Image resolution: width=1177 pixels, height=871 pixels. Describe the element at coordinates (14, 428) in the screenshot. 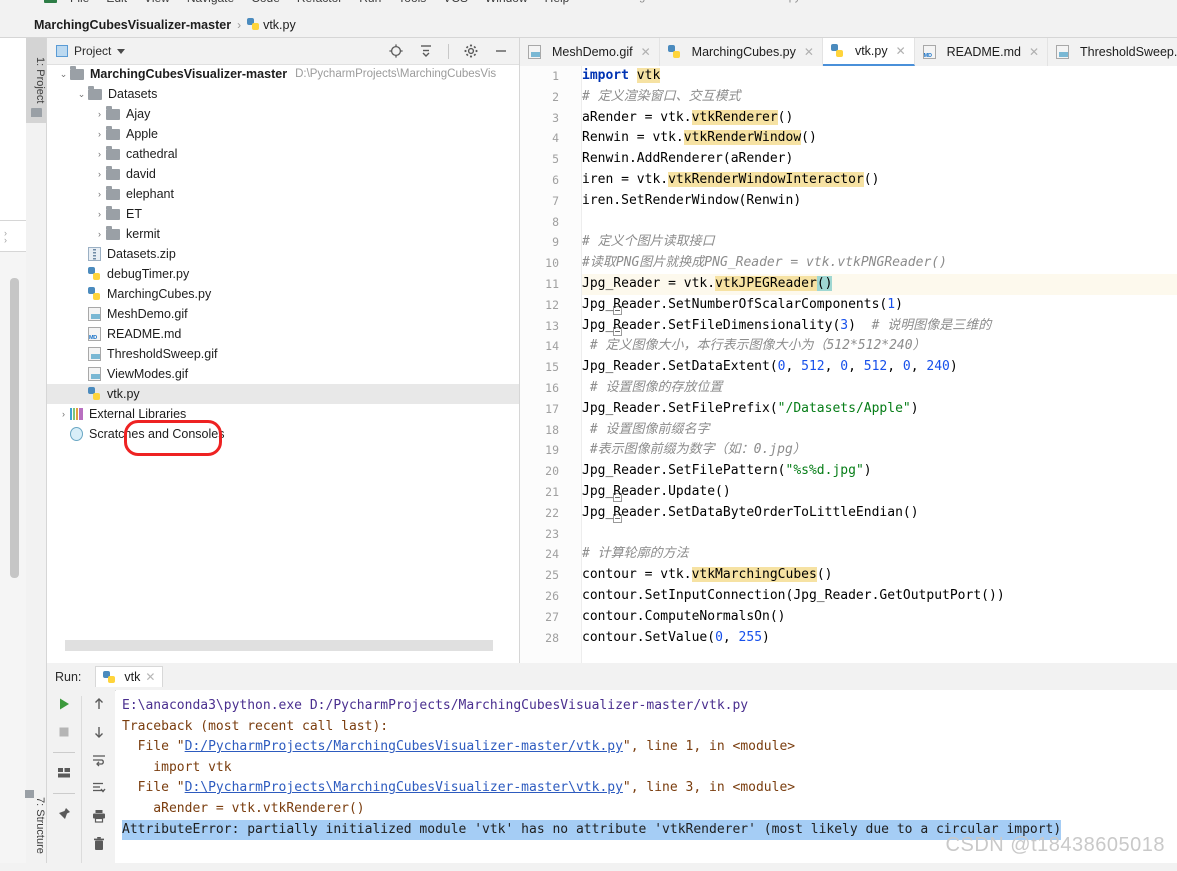

I see `editor-vertical-scrollbar` at that location.